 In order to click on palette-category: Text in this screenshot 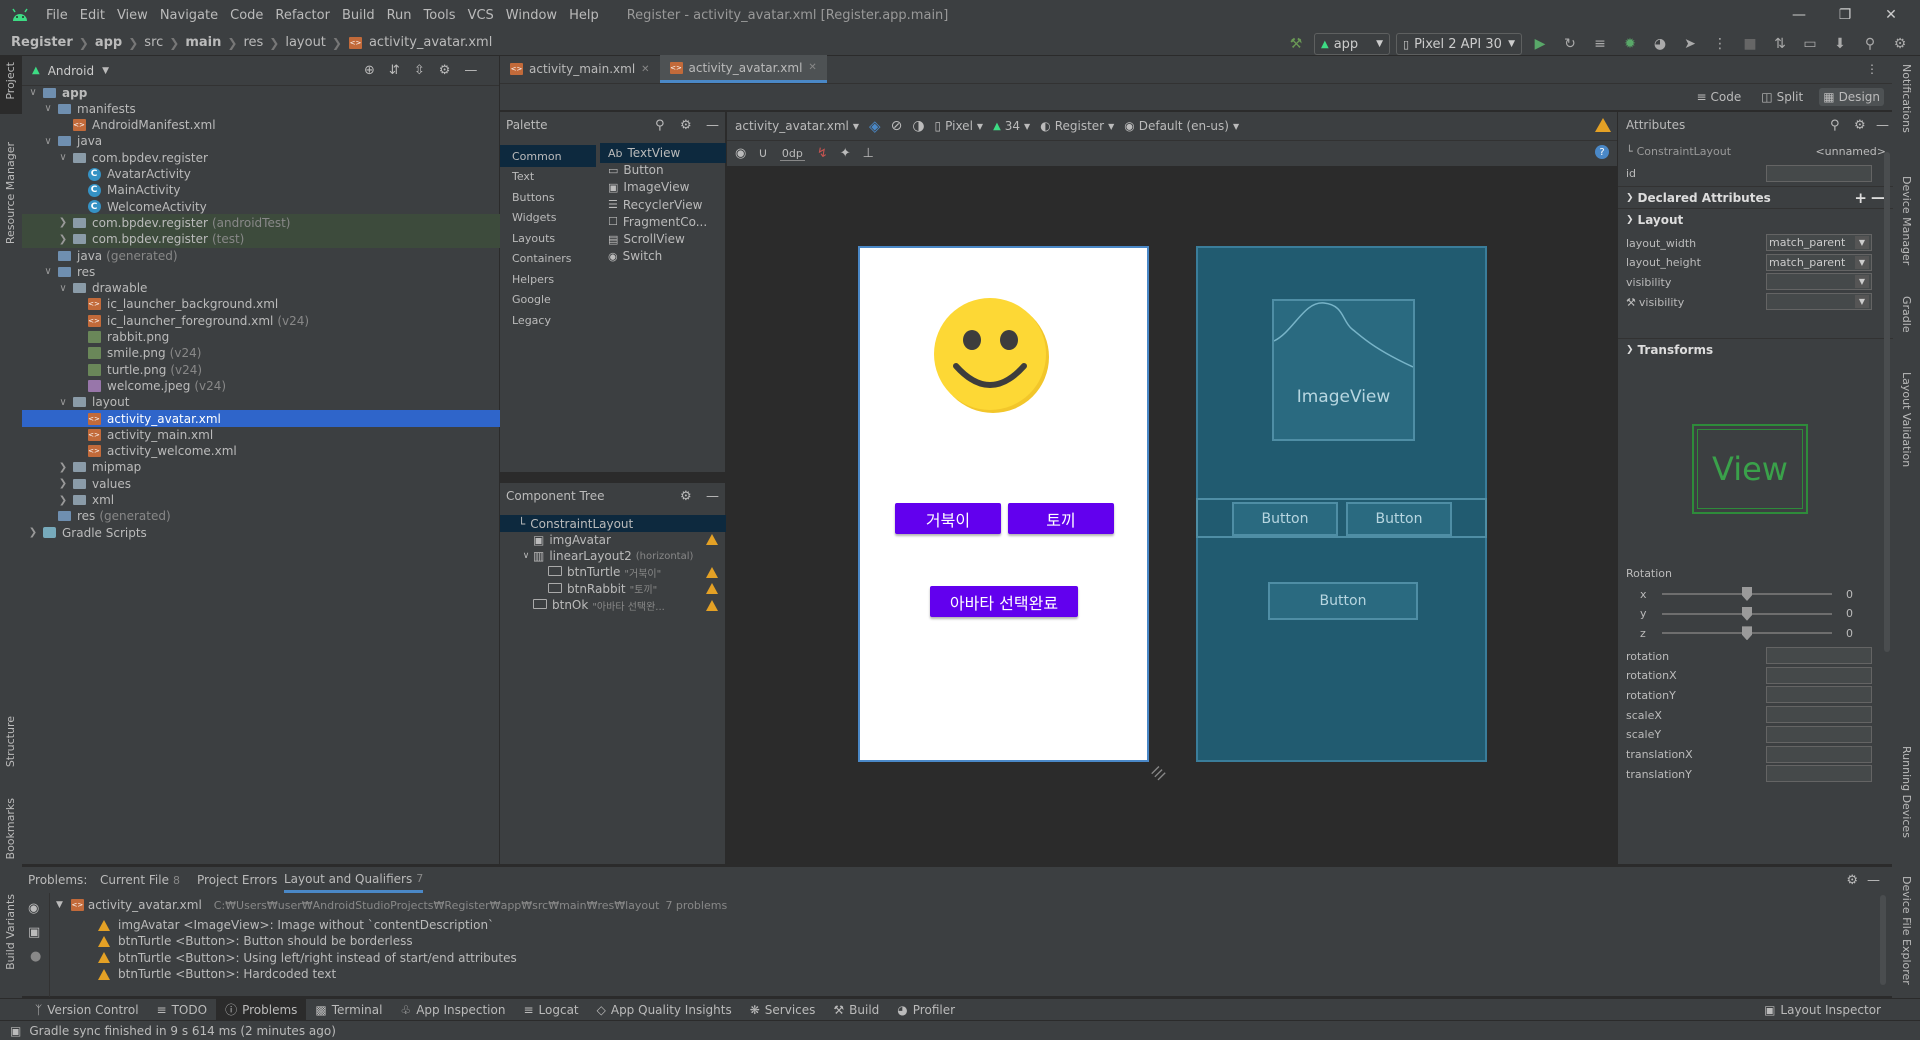, I will do `click(548, 177)`.